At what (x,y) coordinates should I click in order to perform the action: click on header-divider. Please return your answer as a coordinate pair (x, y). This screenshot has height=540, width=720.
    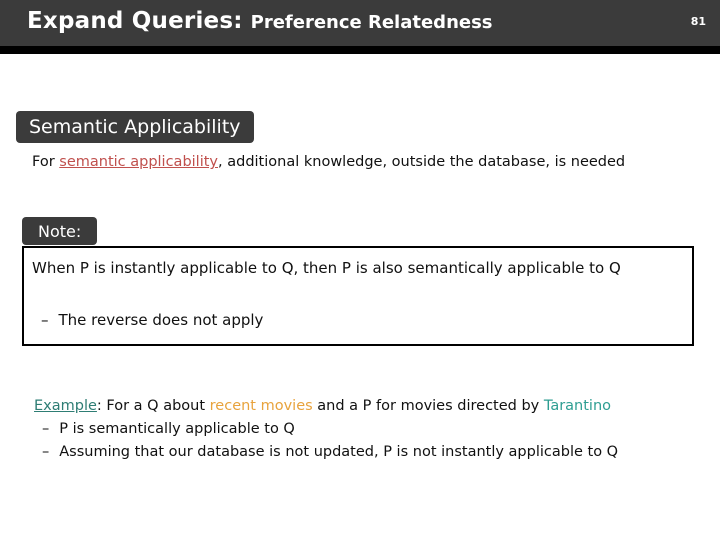
    Looking at the image, I should click on (360, 50).